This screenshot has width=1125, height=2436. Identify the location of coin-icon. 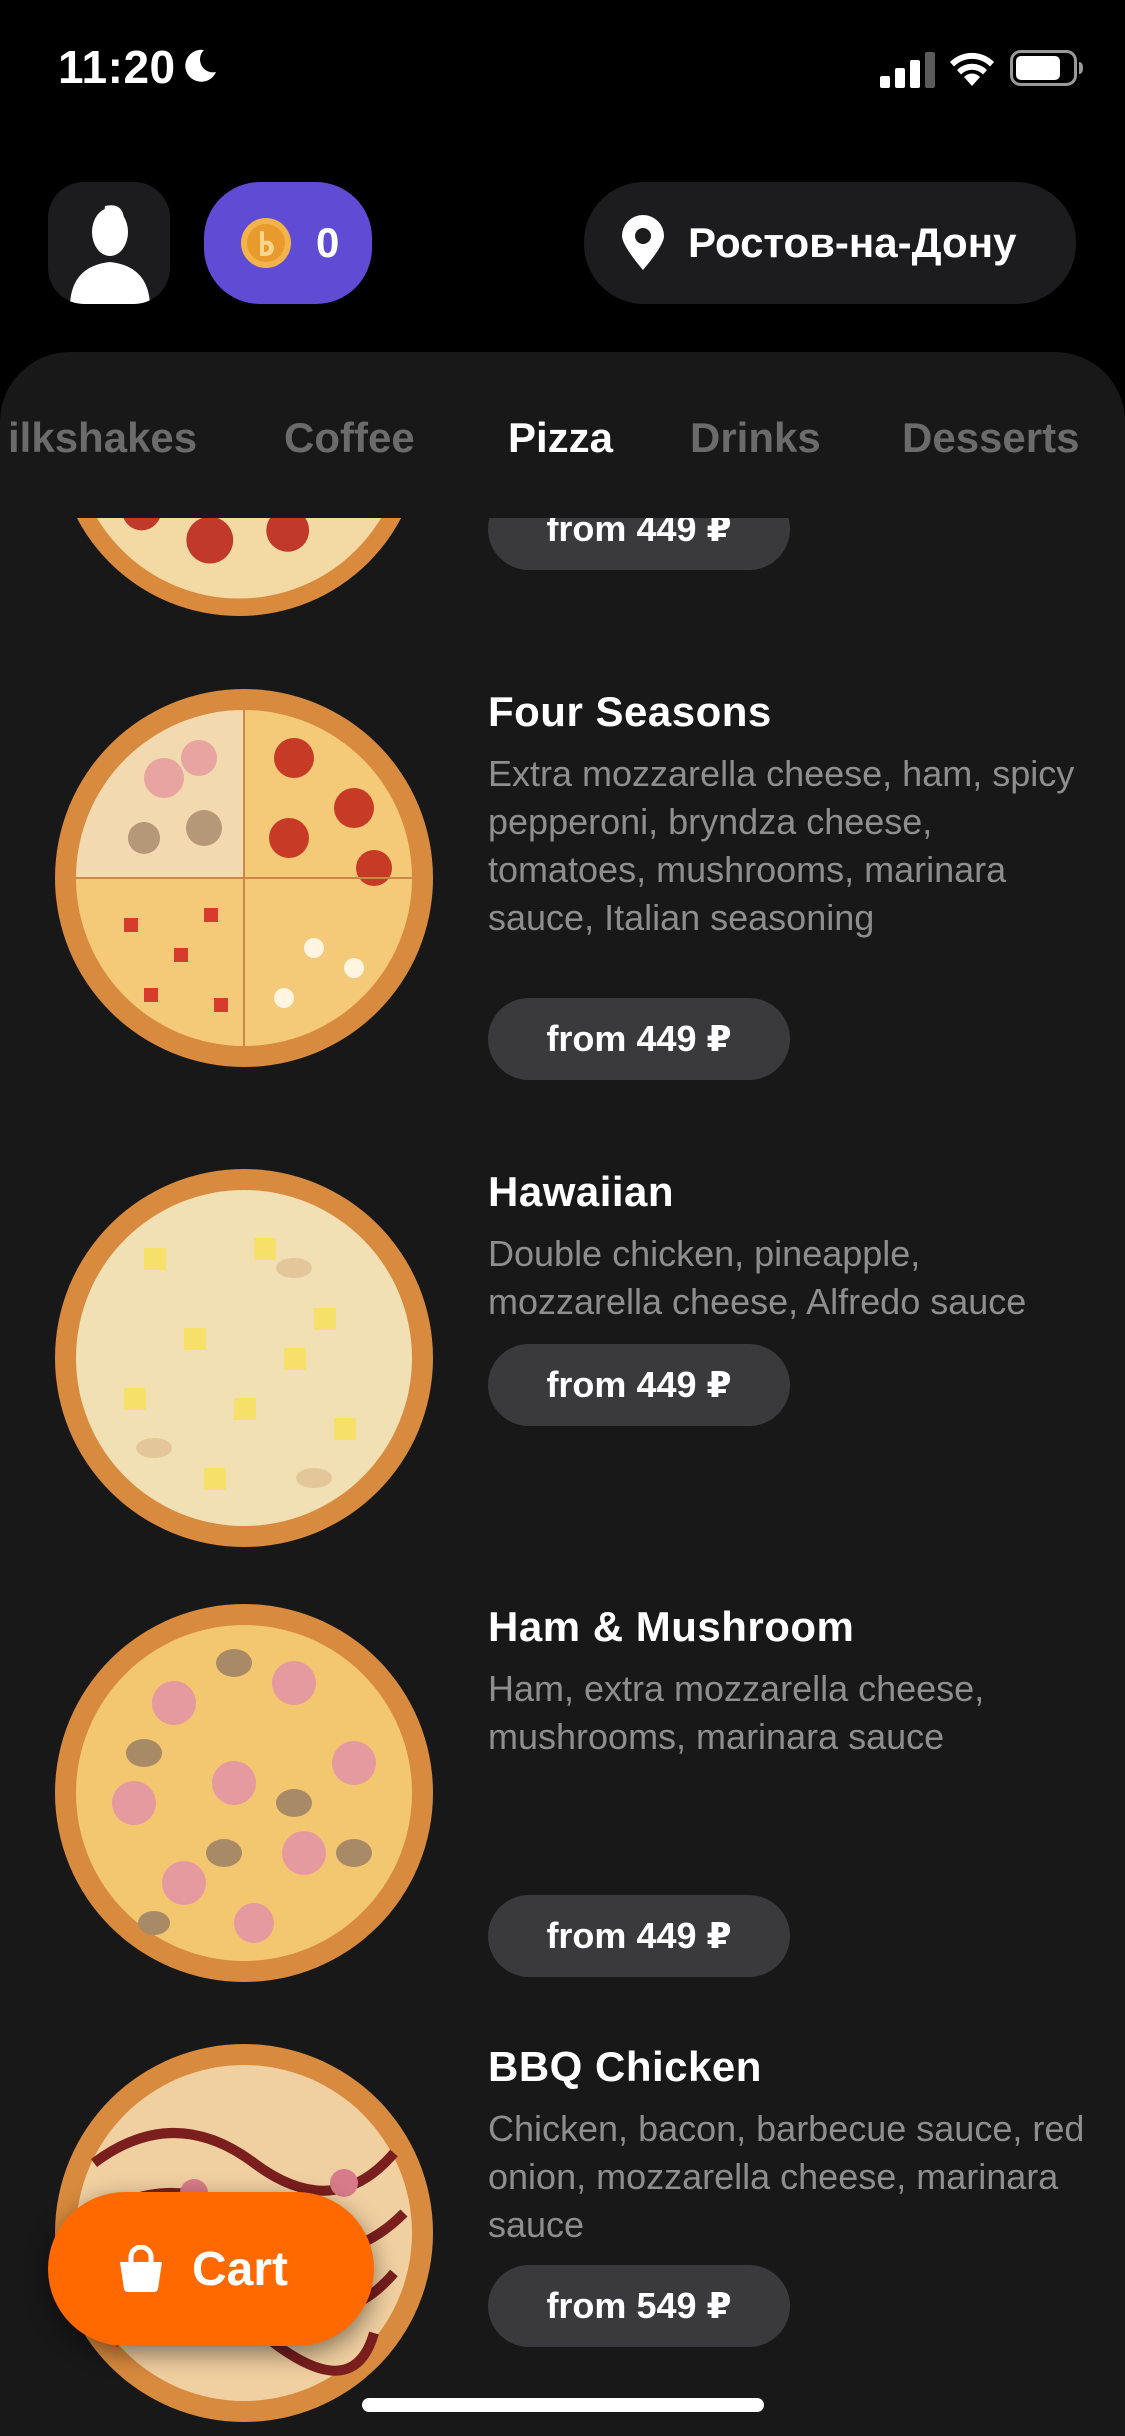
(266, 243).